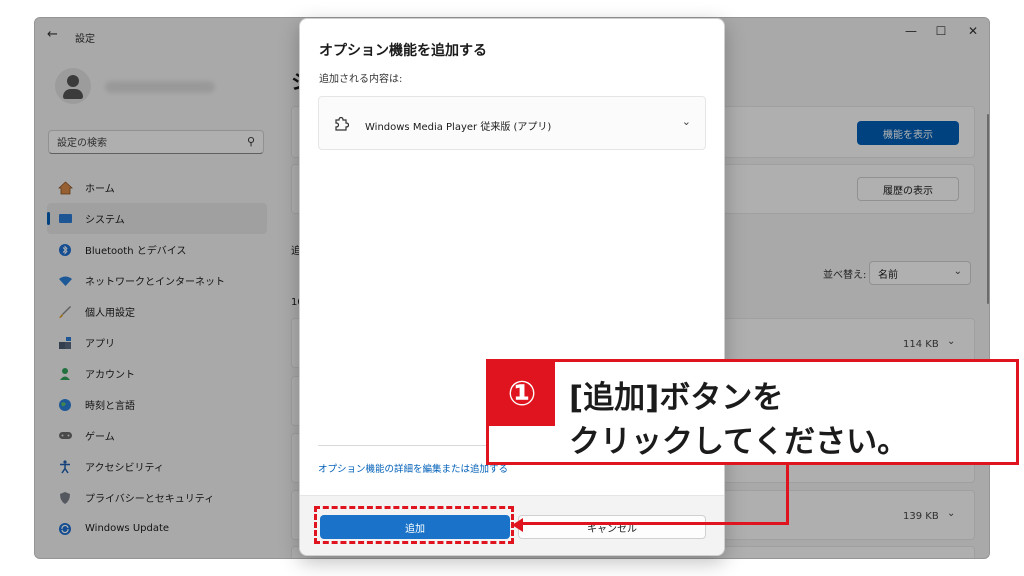 The width and height of the screenshot is (1024, 576). What do you see at coordinates (686, 121) in the screenshot?
I see `chevron-down-icon: ⌄` at bounding box center [686, 121].